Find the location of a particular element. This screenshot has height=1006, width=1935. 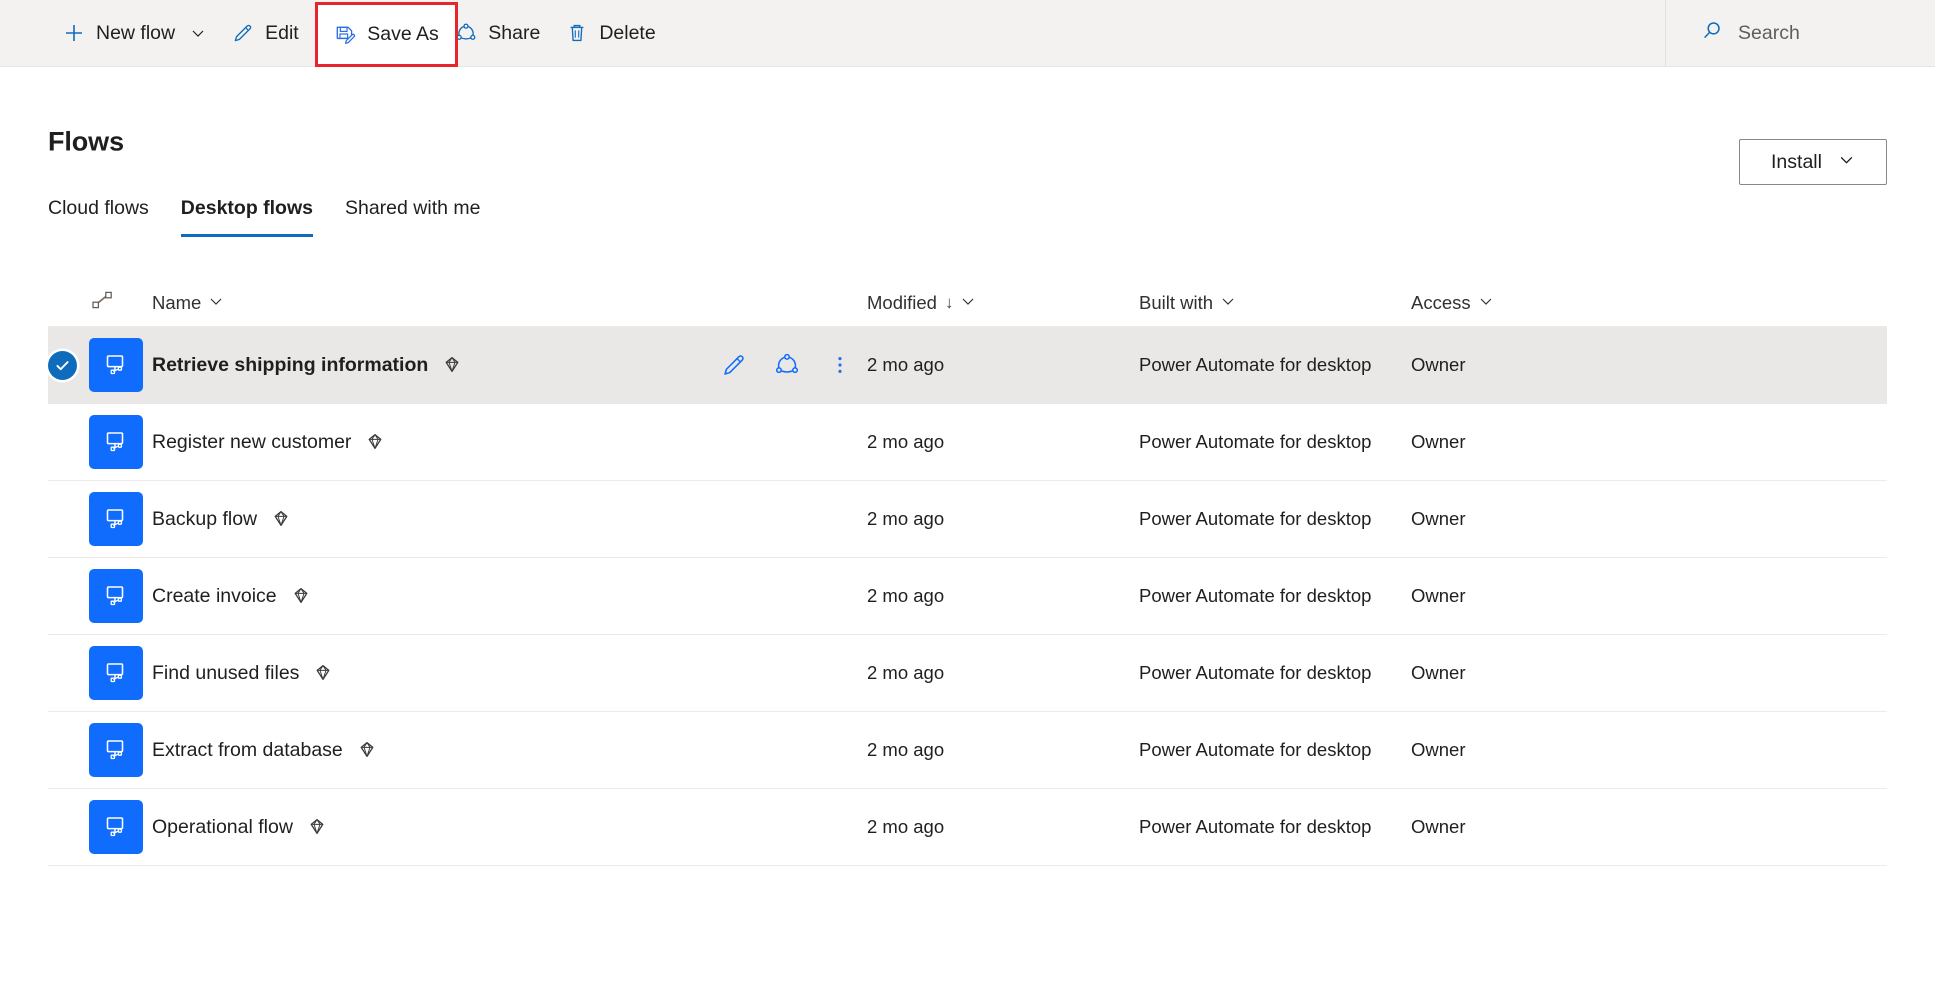

edit-button: Edit is located at coordinates (265, 33).